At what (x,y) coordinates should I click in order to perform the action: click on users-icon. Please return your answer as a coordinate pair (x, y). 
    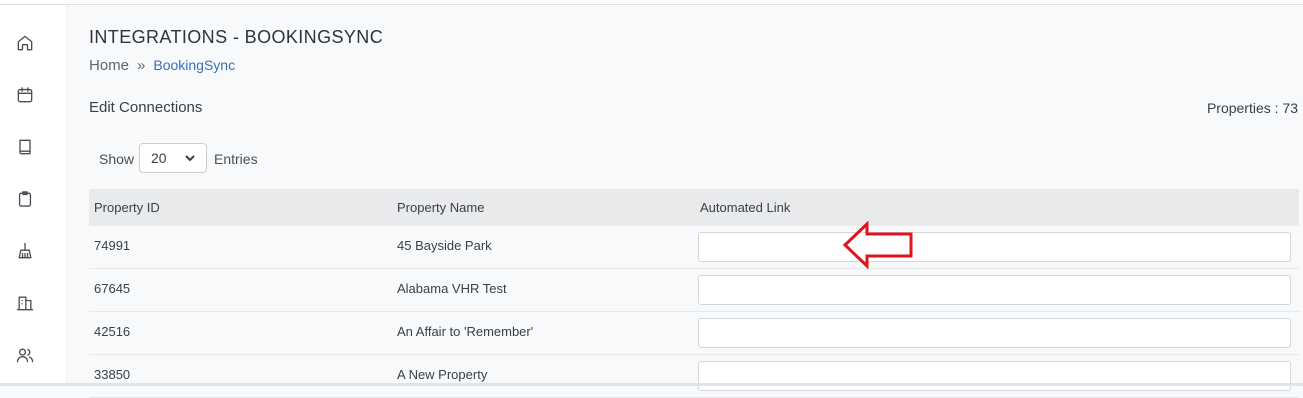
    Looking at the image, I should click on (25, 355).